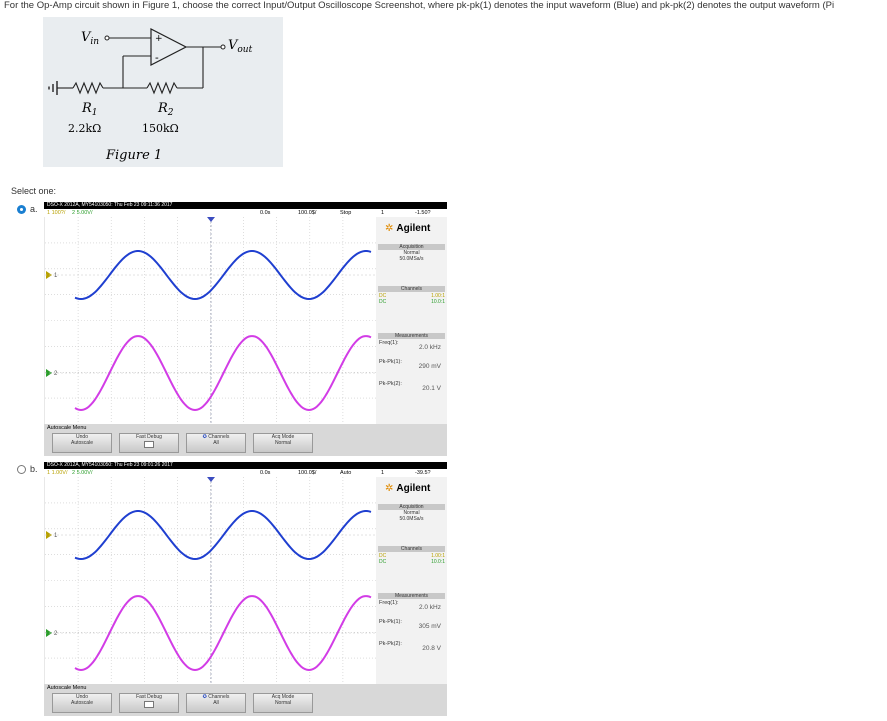  What do you see at coordinates (410, 646) in the screenshot?
I see `pk-pk-2-measurement: Pk-Pk(2): 20.8 V` at bounding box center [410, 646].